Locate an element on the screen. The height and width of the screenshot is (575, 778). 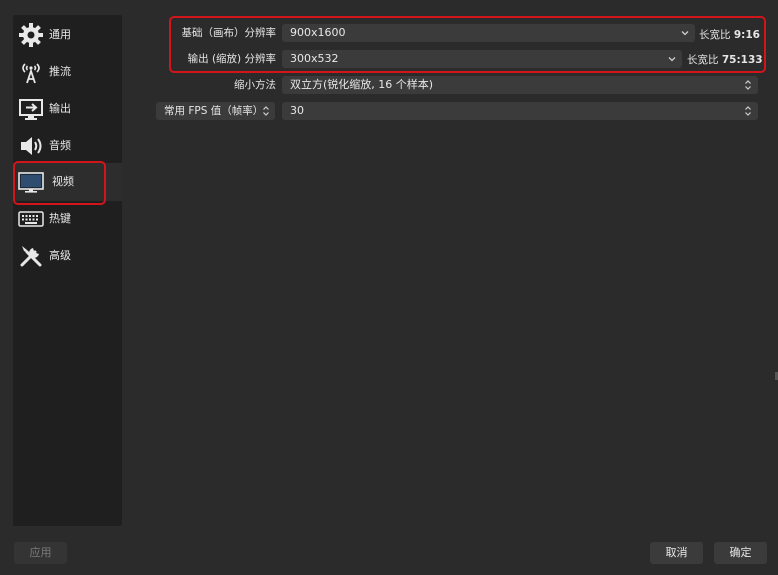
resolution-highlight-box is located at coordinates (467, 44).